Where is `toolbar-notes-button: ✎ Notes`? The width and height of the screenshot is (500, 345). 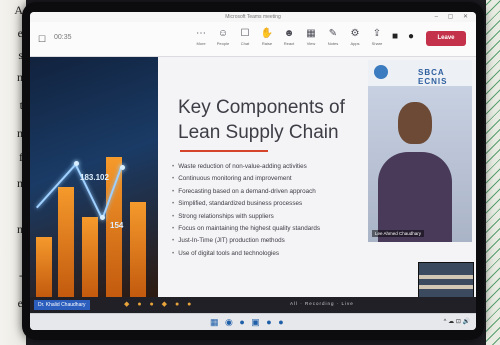
toolbar-notes-button: ✎ Notes is located at coordinates (333, 40).